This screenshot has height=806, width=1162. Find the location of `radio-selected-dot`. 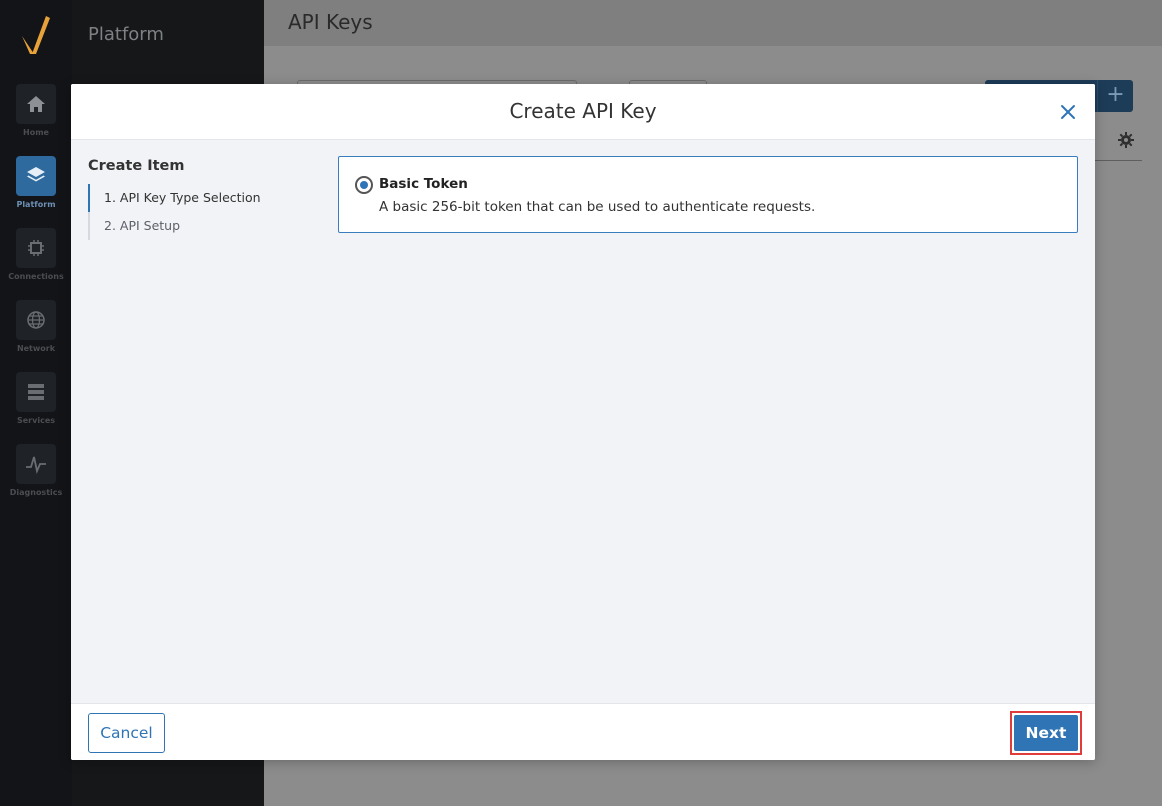

radio-selected-dot is located at coordinates (364, 185).